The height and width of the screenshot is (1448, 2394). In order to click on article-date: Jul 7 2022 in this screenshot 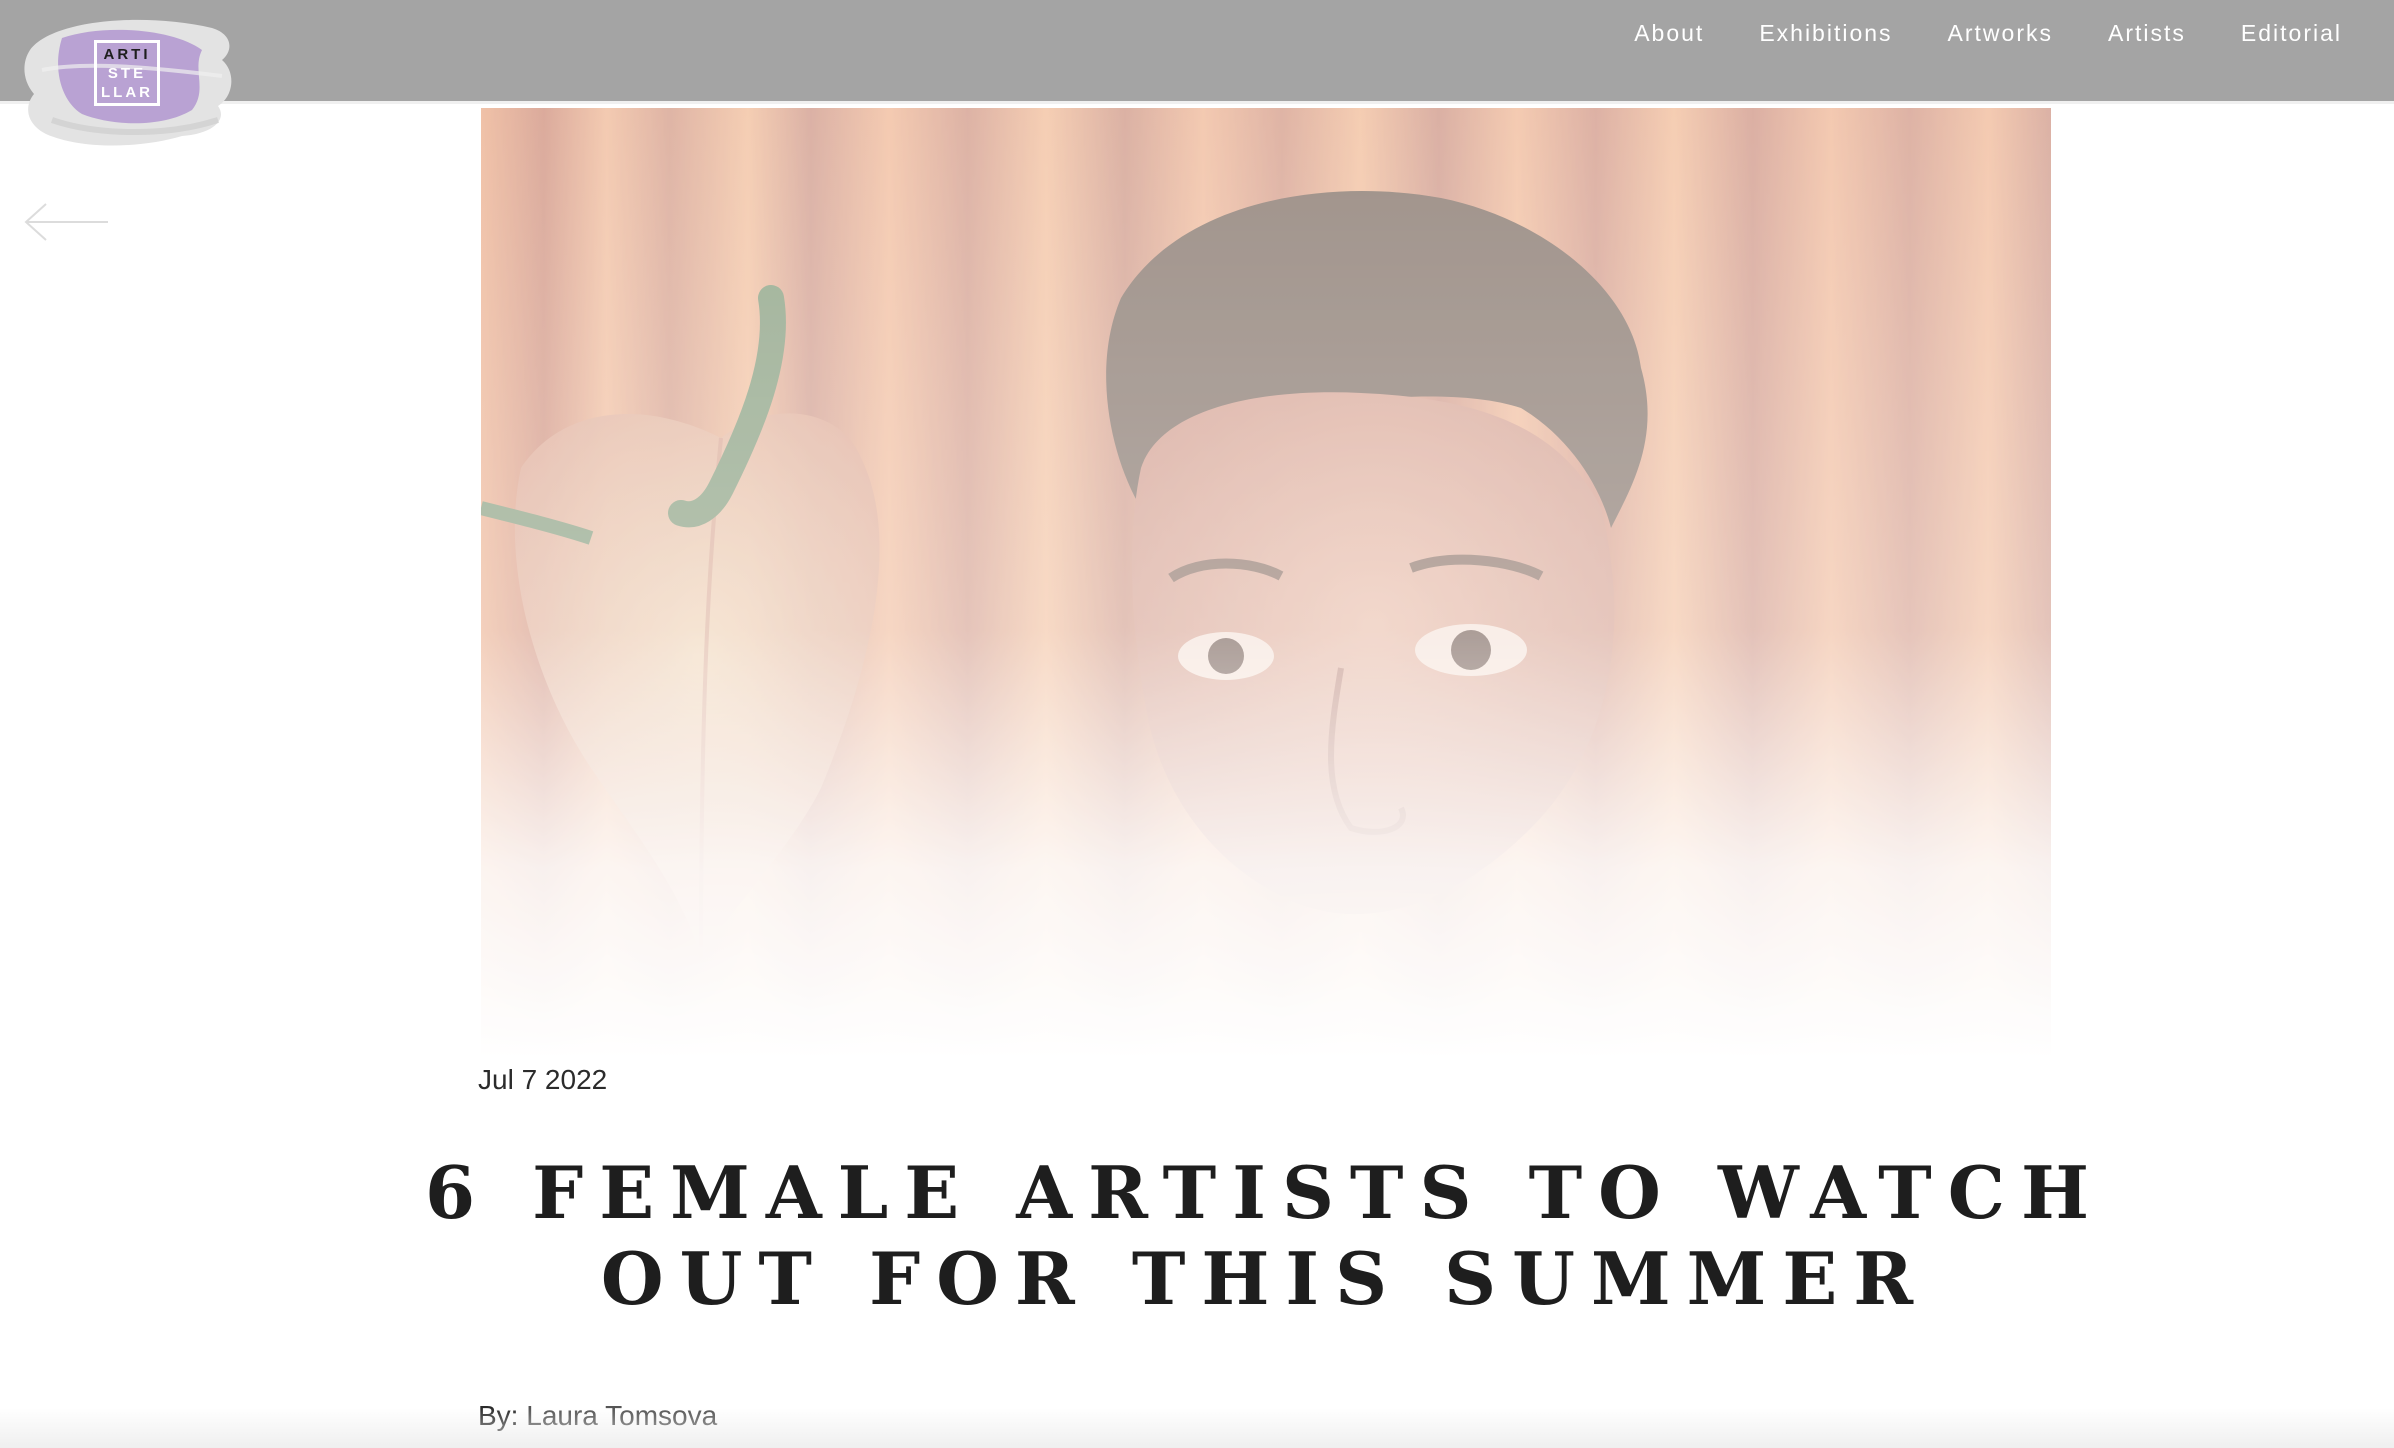, I will do `click(543, 1079)`.